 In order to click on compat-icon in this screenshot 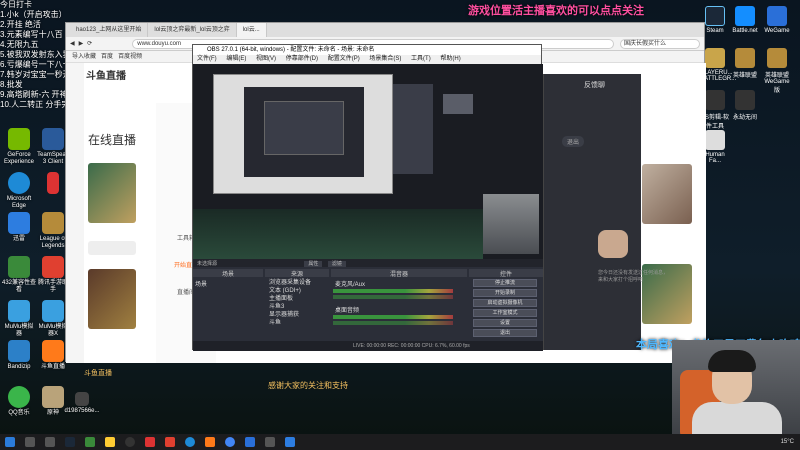, I will do `click(19, 267)`.